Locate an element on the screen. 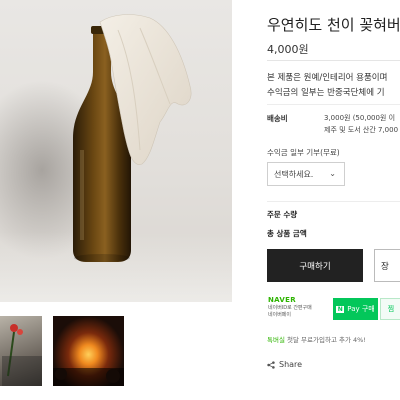  thumbnail-fire-image is located at coordinates (88, 377).